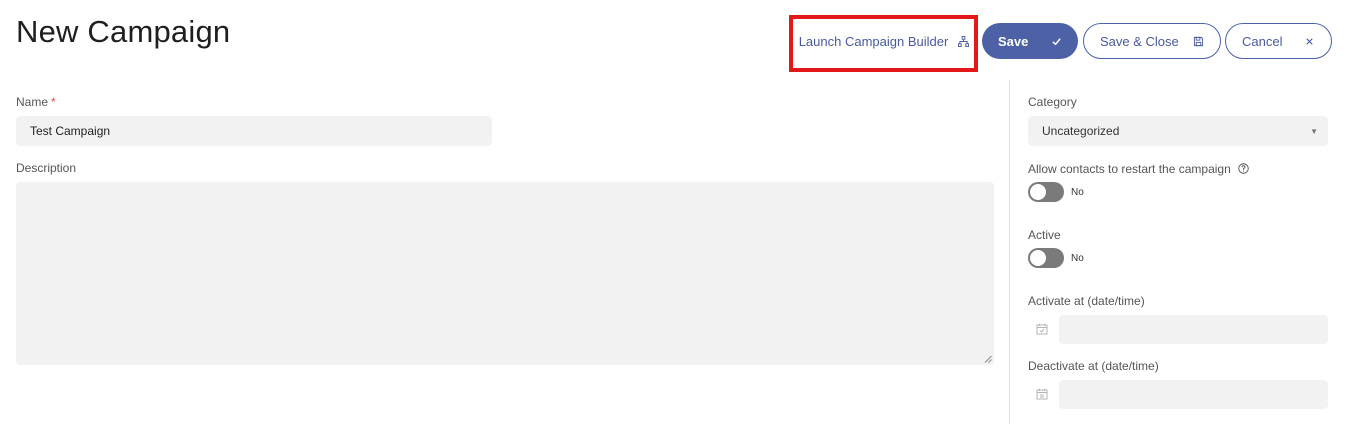  What do you see at coordinates (1129, 169) in the screenshot?
I see `allow-restart-label-text: Allow contacts to restart the campaign` at bounding box center [1129, 169].